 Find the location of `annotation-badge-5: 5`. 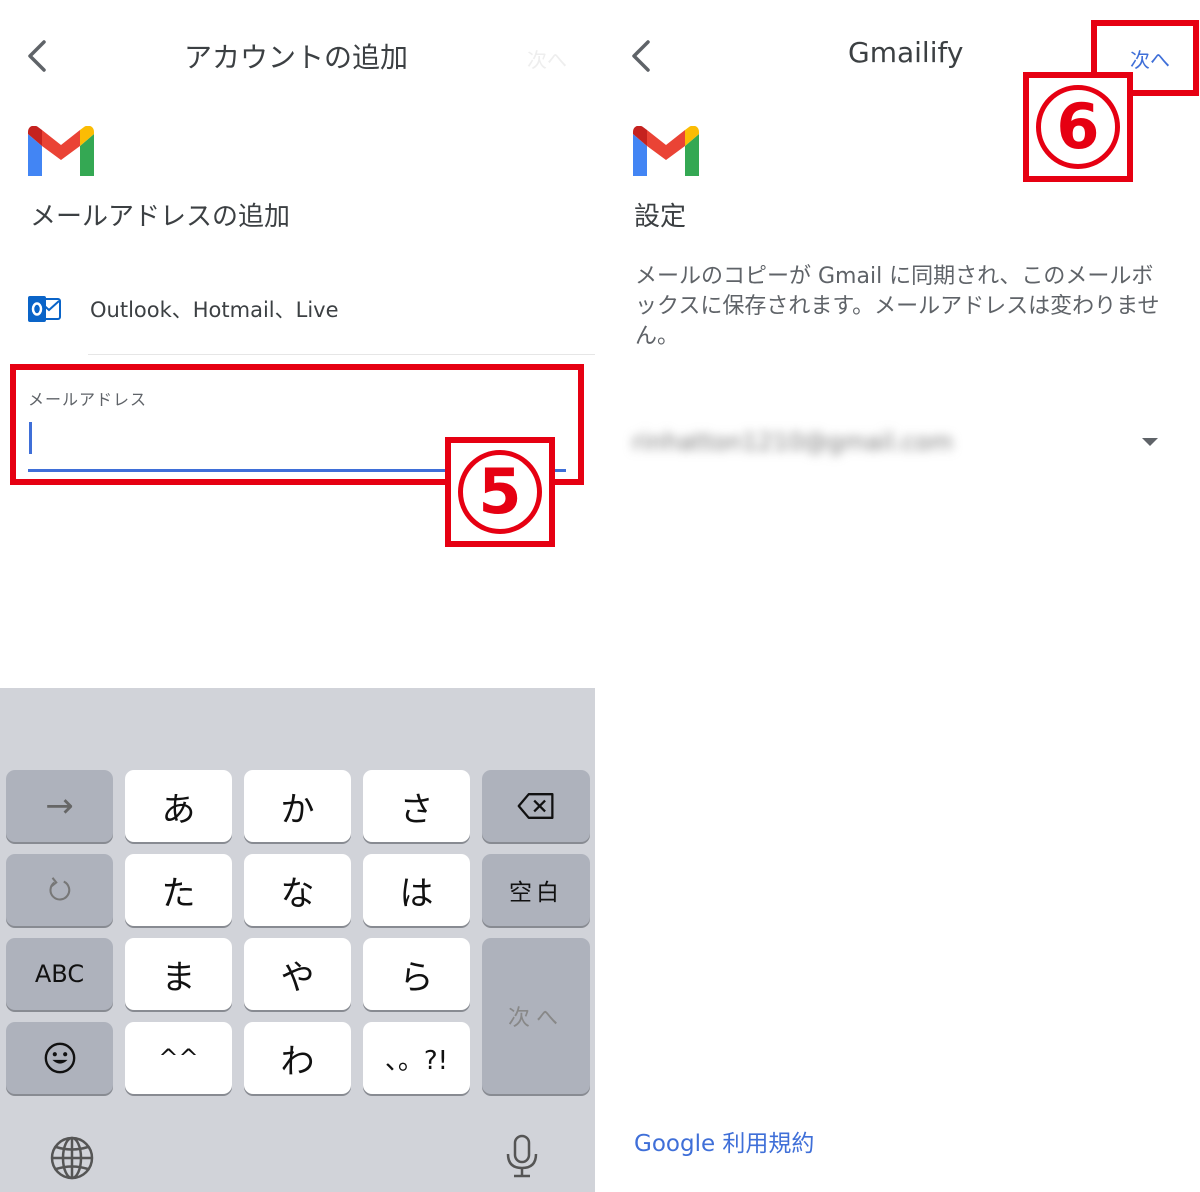

annotation-badge-5: 5 is located at coordinates (500, 492).